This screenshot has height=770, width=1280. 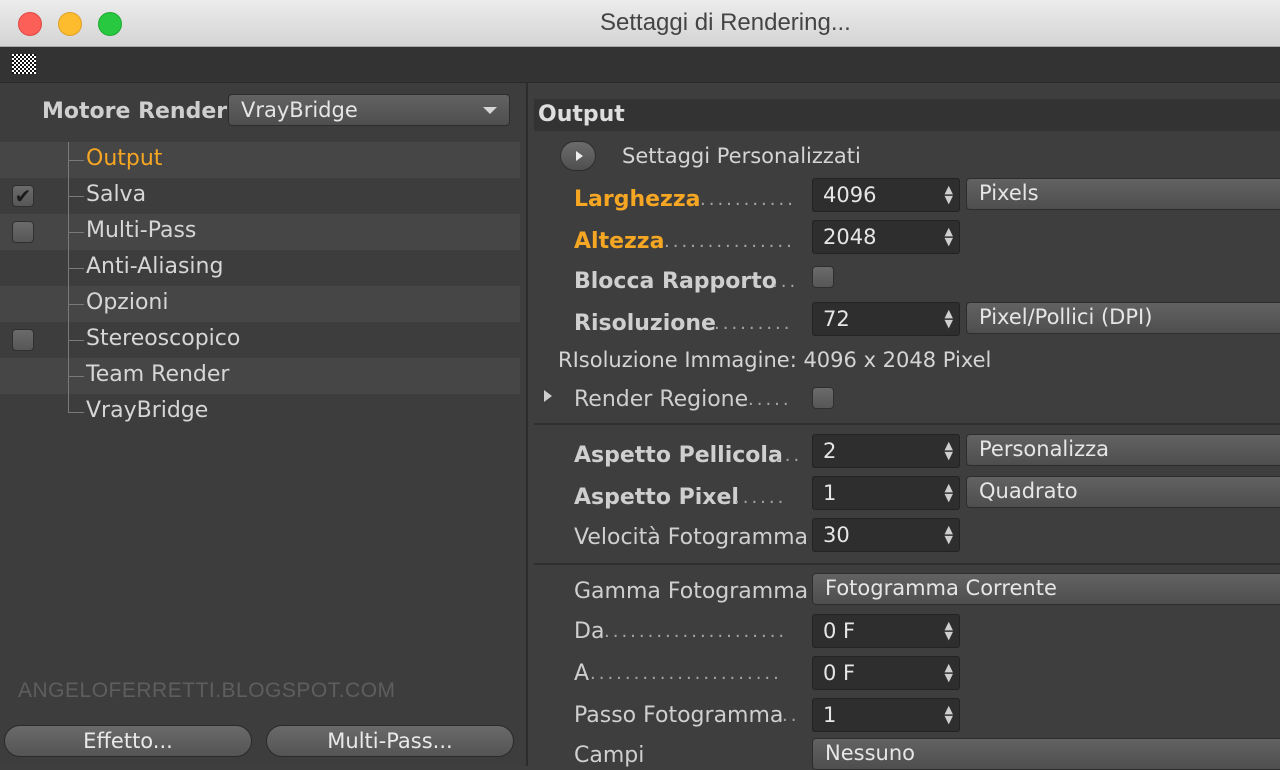 I want to click on resolution-input: 72 ▲ ▼, so click(x=886, y=319).